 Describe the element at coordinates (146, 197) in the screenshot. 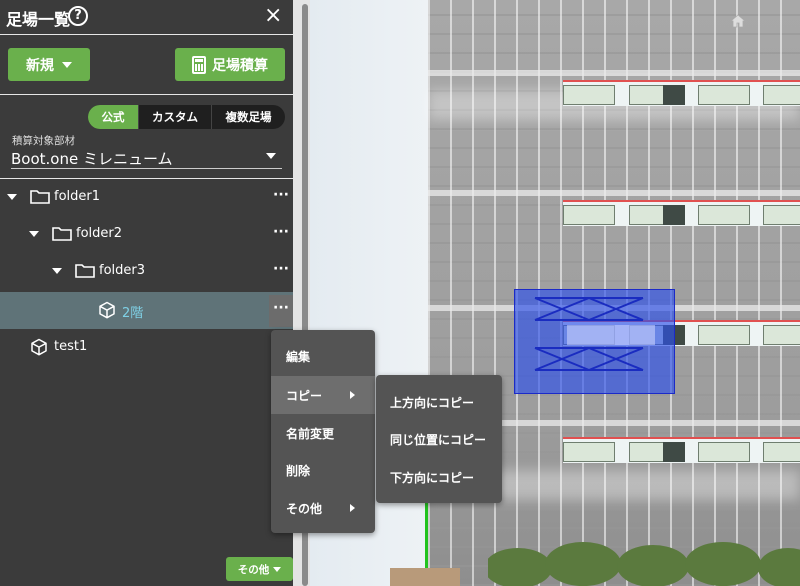

I see `tree-item-folder1: folder1 ···` at that location.